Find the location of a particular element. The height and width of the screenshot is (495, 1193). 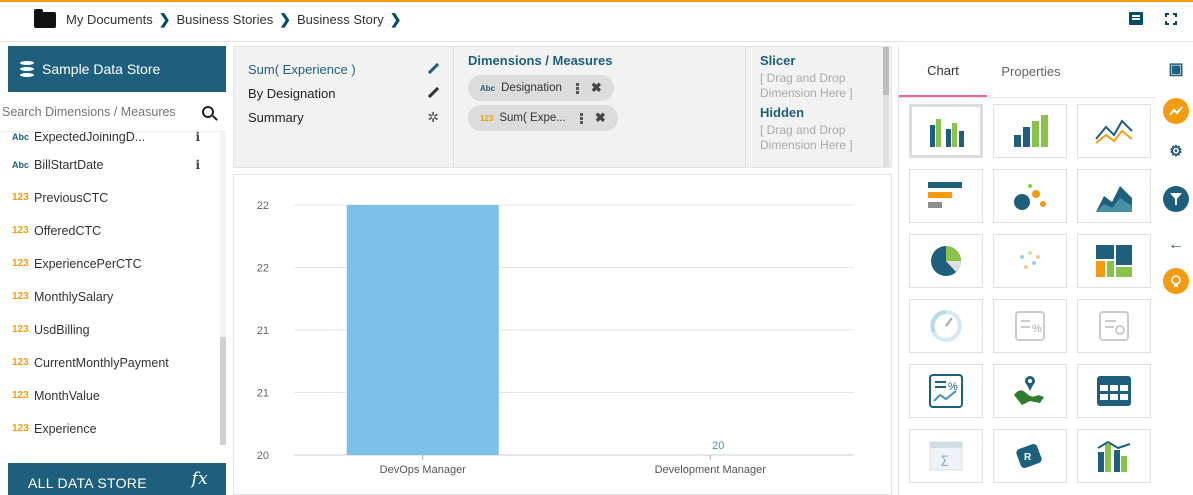

clustered-bar-icon is located at coordinates (947, 133).